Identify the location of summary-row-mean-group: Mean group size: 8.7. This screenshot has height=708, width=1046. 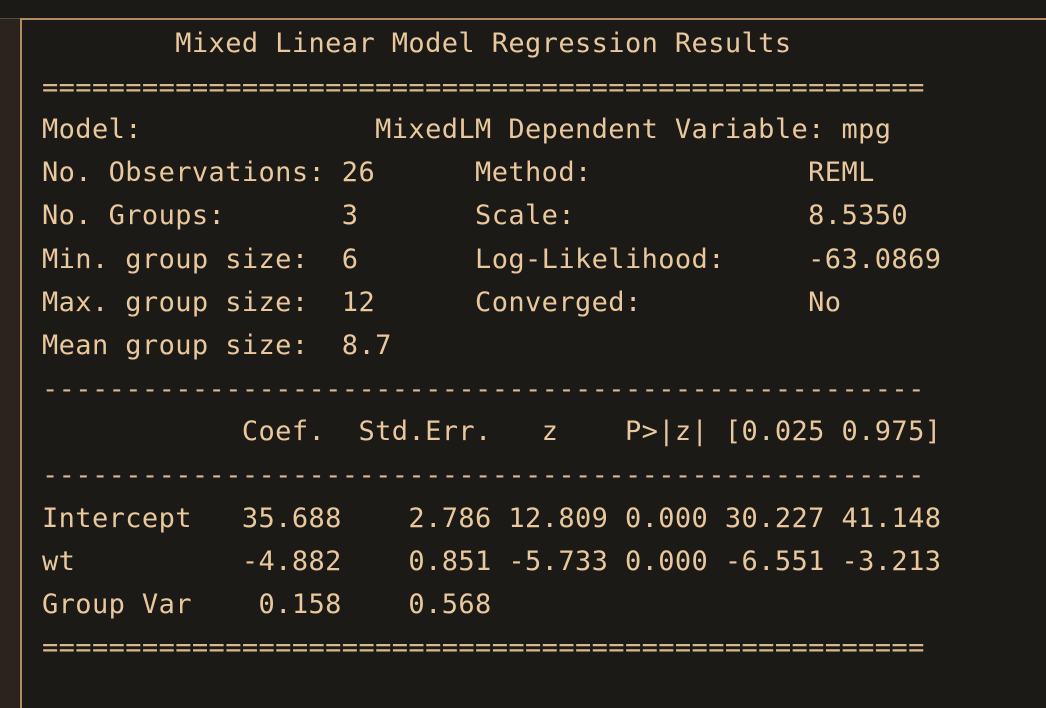
(217, 345).